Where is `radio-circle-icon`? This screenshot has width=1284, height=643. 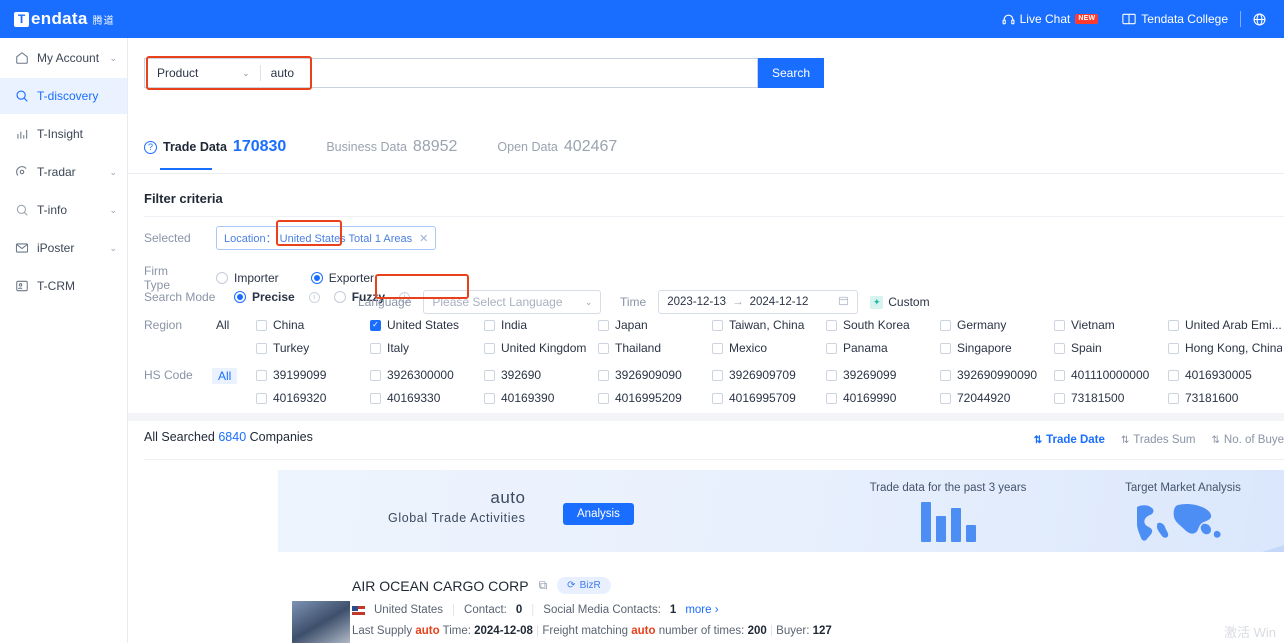 radio-circle-icon is located at coordinates (222, 278).